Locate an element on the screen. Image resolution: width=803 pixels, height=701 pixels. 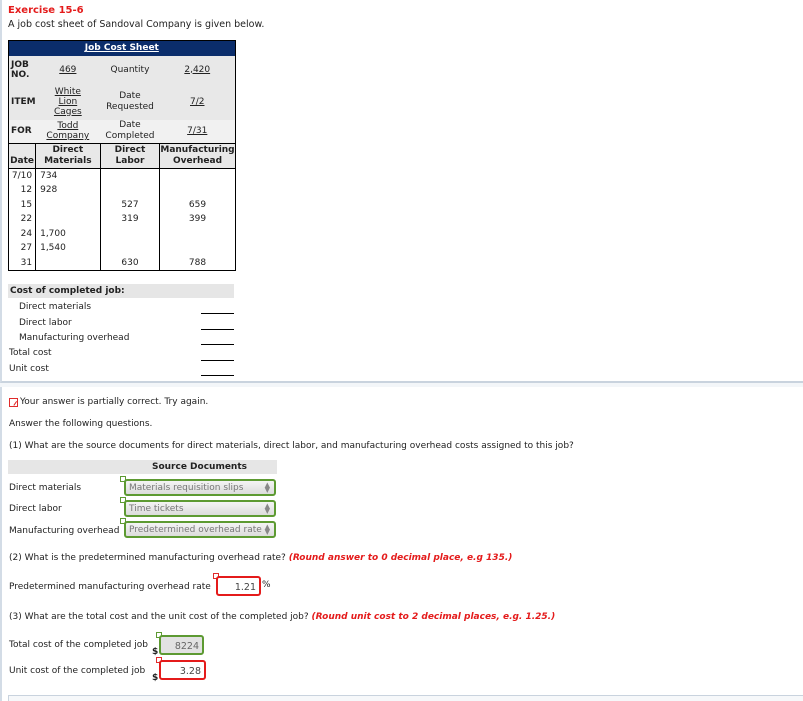
percent-sign: % is located at coordinates (266, 585).